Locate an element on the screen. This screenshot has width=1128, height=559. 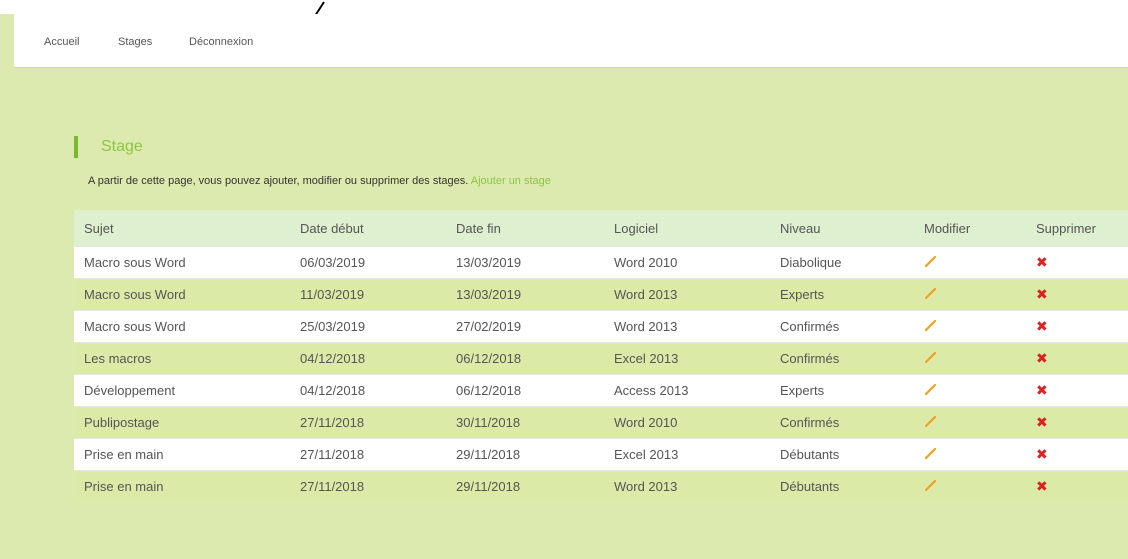
header-supprimer: Supprimer is located at coordinates (1077, 228).